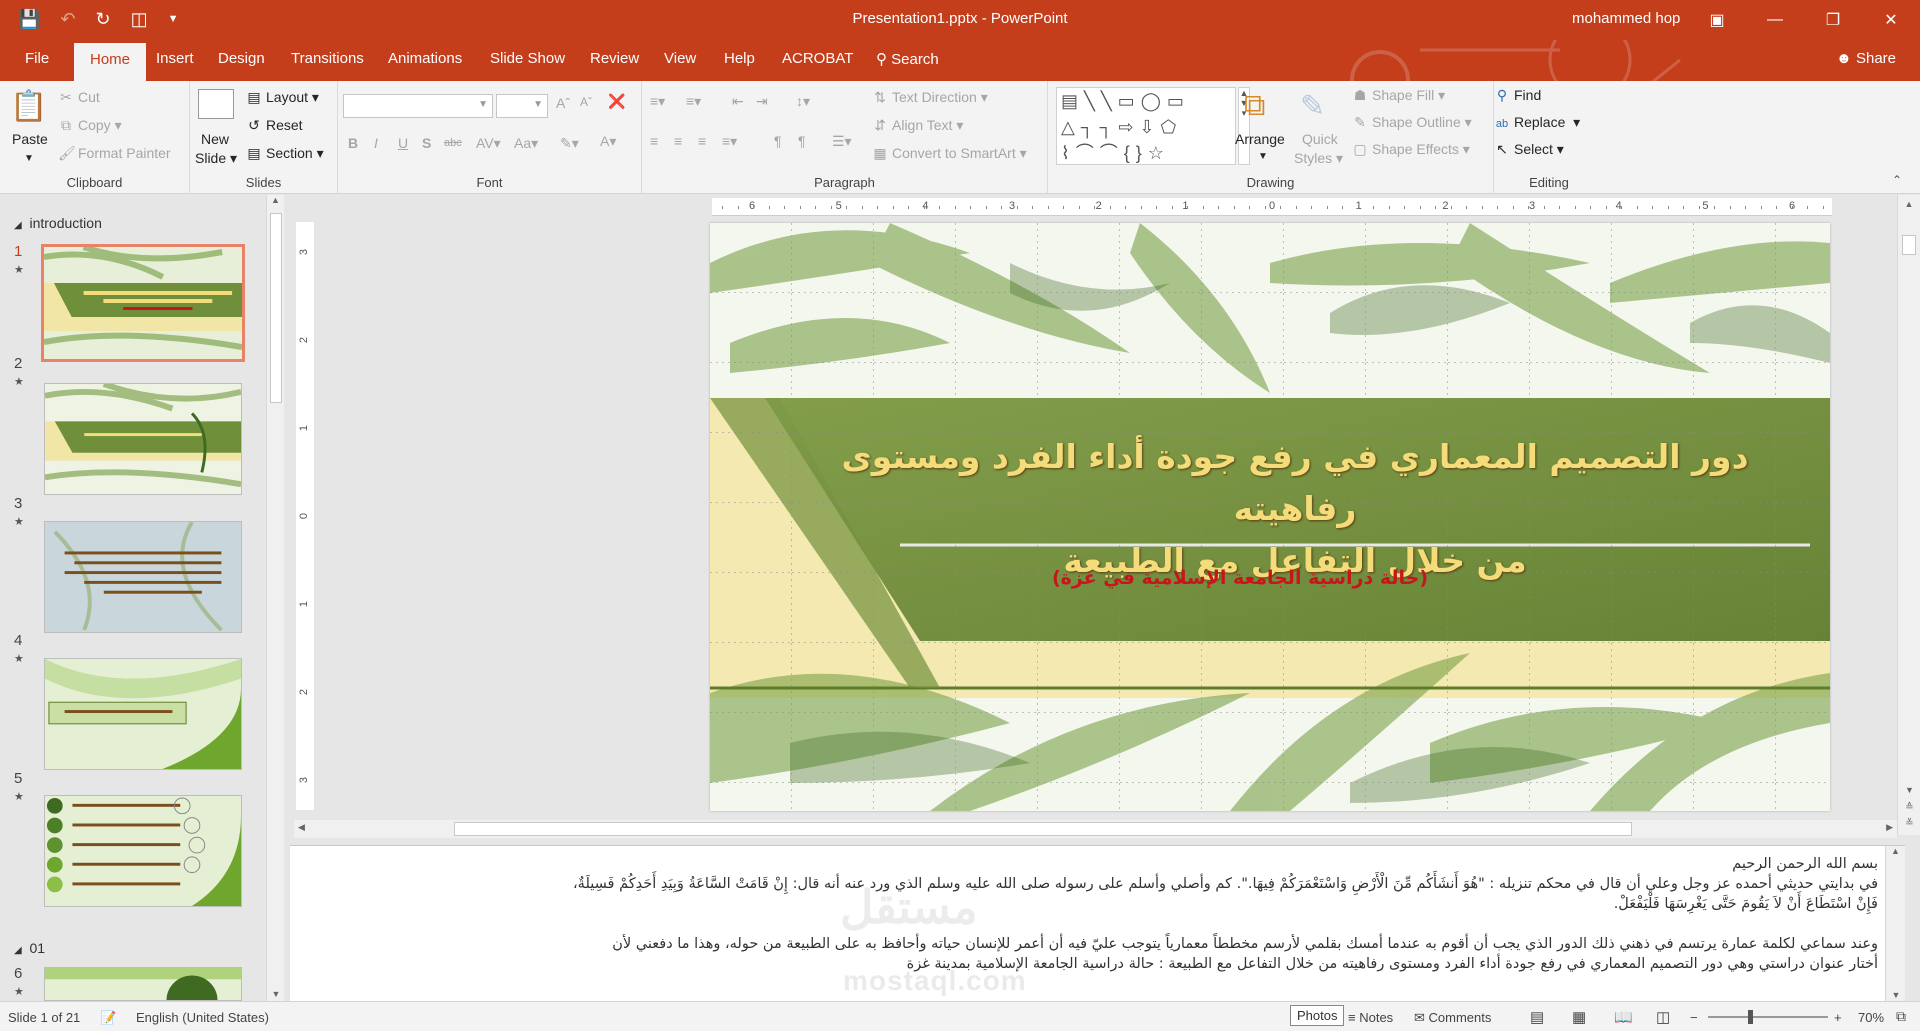  What do you see at coordinates (616, 101) in the screenshot?
I see `clear-formatting-icon: ❌` at bounding box center [616, 101].